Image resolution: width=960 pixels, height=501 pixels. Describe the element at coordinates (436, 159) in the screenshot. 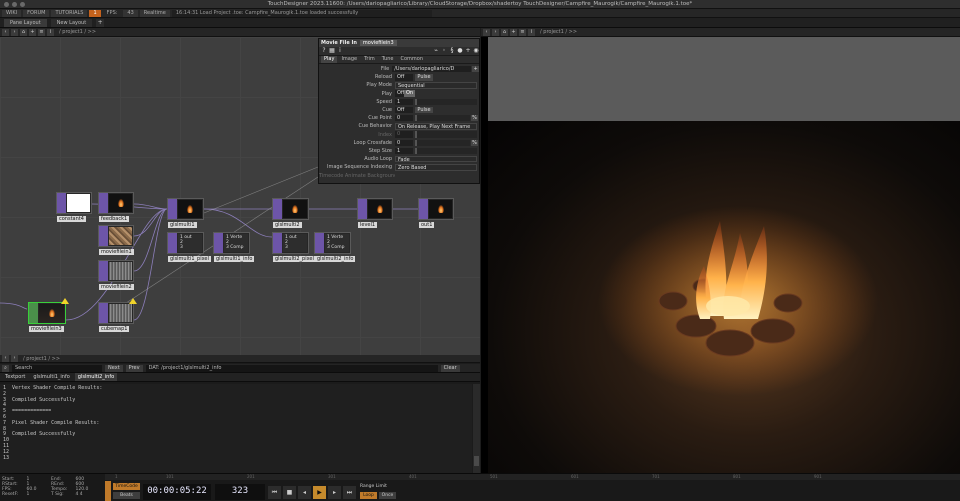

I see `audio-loop-menu: Fade` at that location.